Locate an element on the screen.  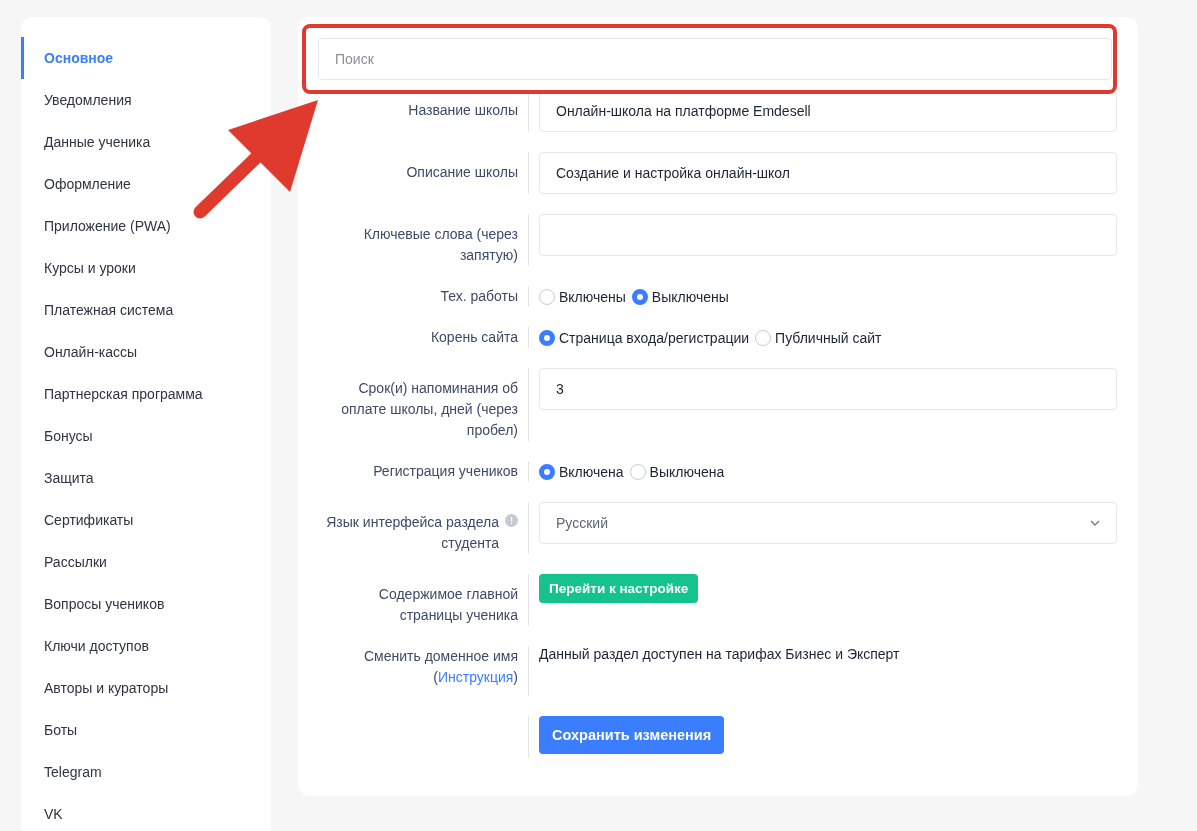
sidebar-item: Оформление is located at coordinates (79, 184).